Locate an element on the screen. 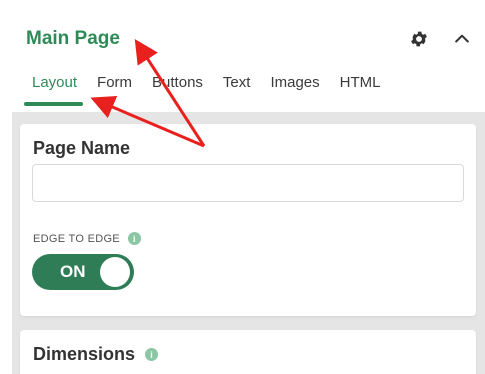 The width and height of the screenshot is (485, 374). edge-to-edge-toggle: ON is located at coordinates (83, 272).